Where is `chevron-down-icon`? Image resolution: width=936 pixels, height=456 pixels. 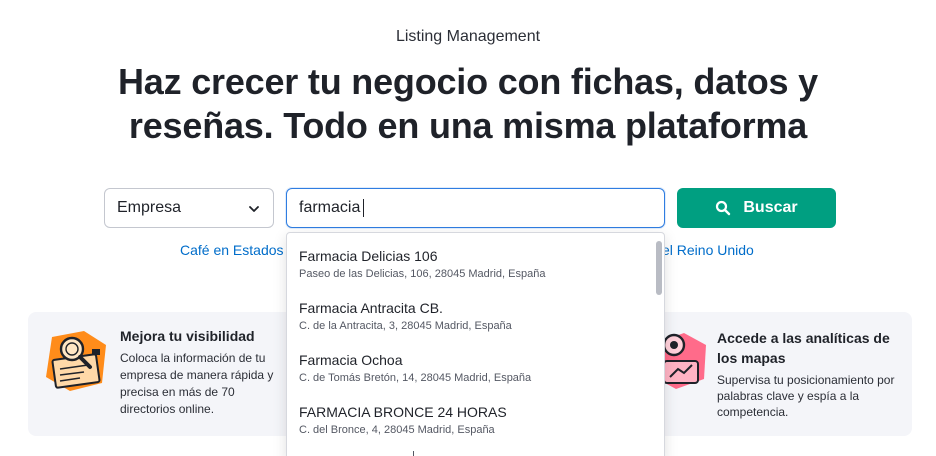
chevron-down-icon is located at coordinates (254, 209).